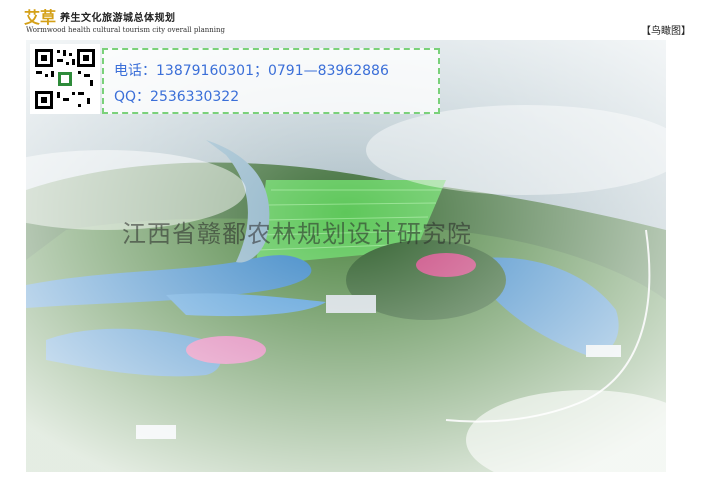 The height and width of the screenshot is (500, 707). What do you see at coordinates (177, 97) in the screenshot?
I see `contact-qq: QQ：2536330322` at bounding box center [177, 97].